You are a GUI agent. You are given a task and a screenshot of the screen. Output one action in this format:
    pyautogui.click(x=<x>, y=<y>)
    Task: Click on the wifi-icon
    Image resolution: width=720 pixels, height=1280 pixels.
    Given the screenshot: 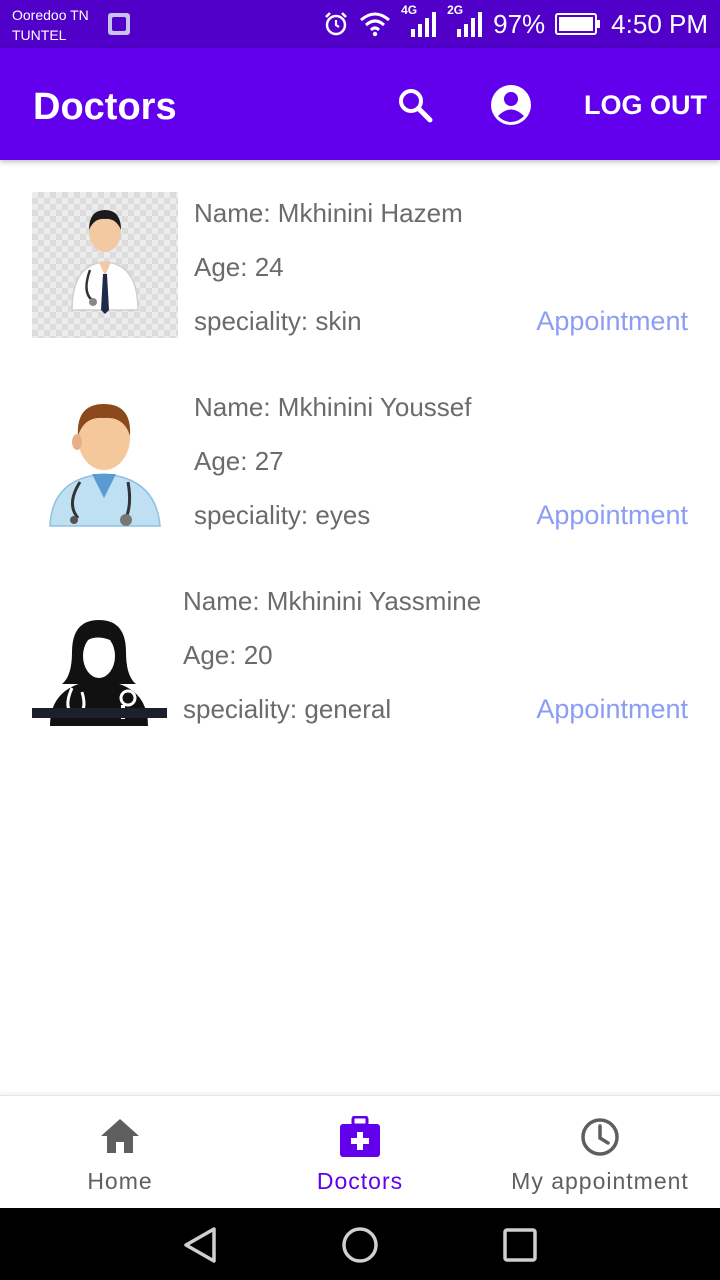 What is the action you would take?
    pyautogui.click(x=375, y=24)
    